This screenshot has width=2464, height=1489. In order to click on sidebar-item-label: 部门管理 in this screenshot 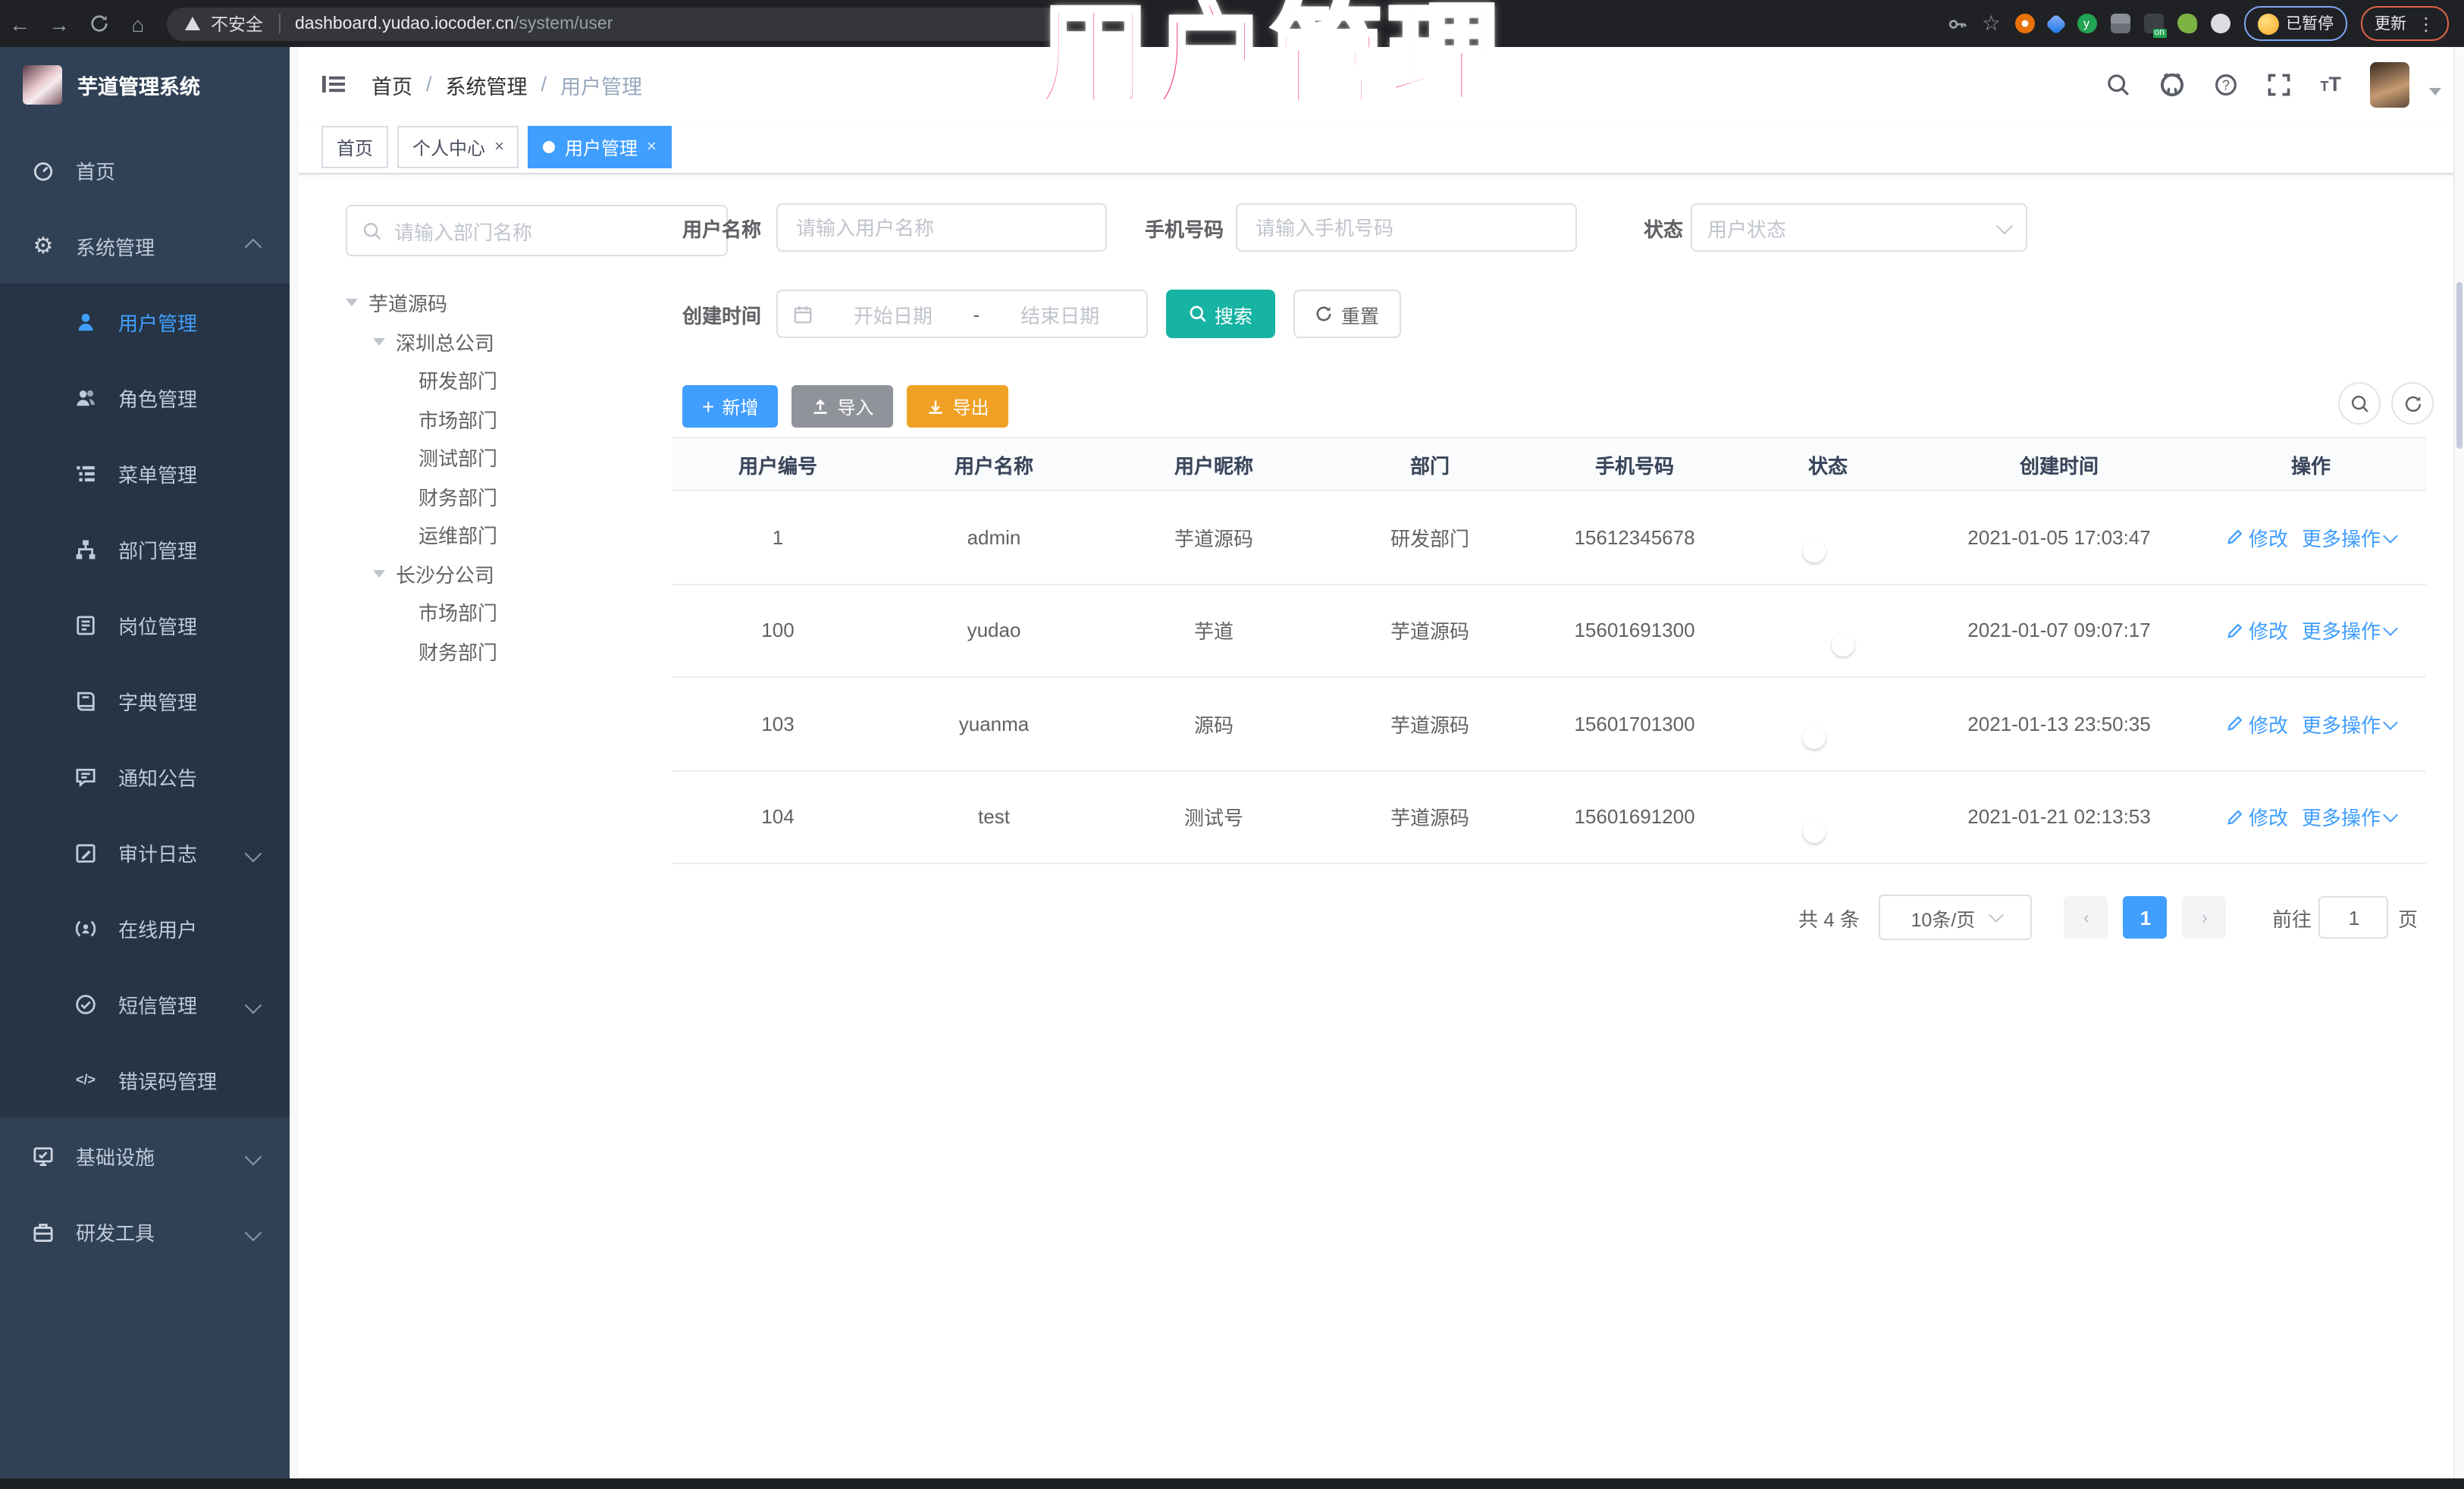, I will do `click(158, 550)`.